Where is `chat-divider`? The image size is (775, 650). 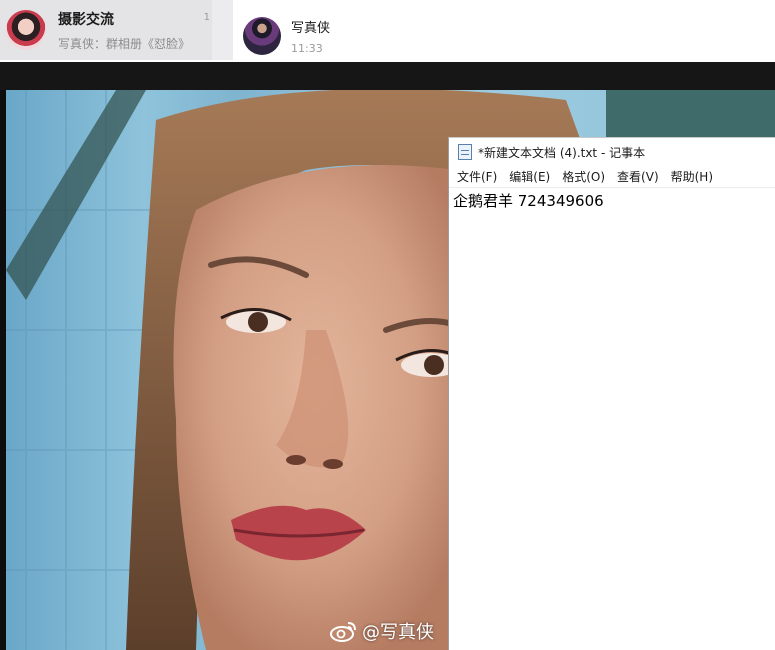 chat-divider is located at coordinates (222, 30).